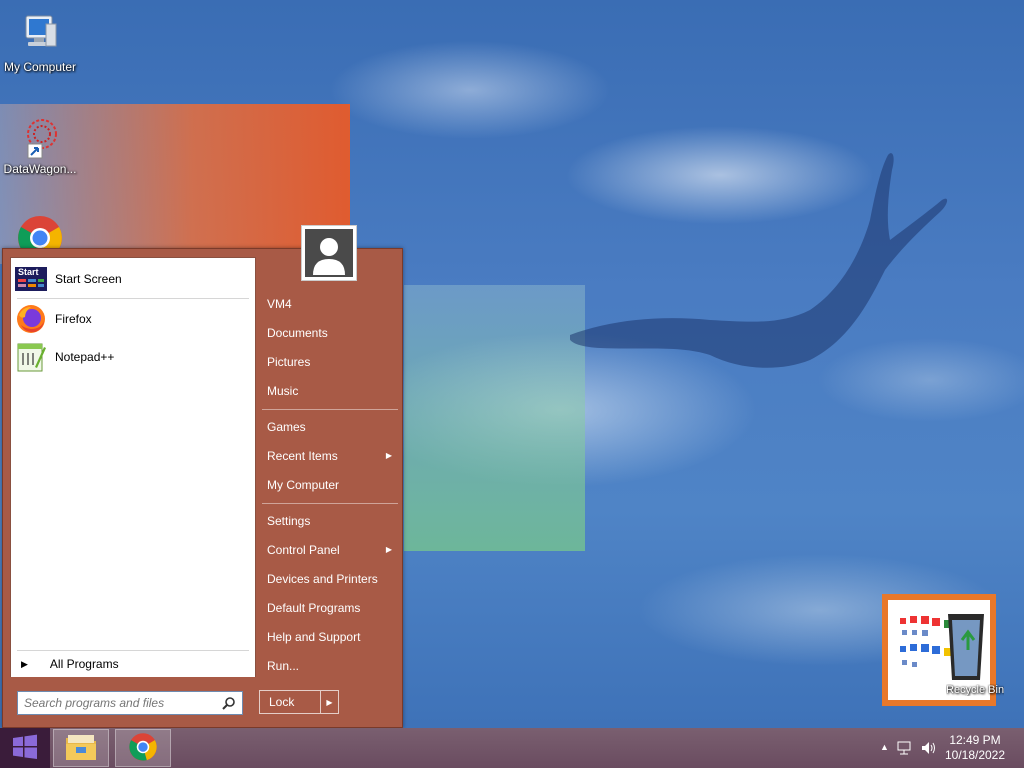 Image resolution: width=1024 pixels, height=768 pixels. Describe the element at coordinates (329, 304) in the screenshot. I see `start-right-vm4: VM4` at that location.